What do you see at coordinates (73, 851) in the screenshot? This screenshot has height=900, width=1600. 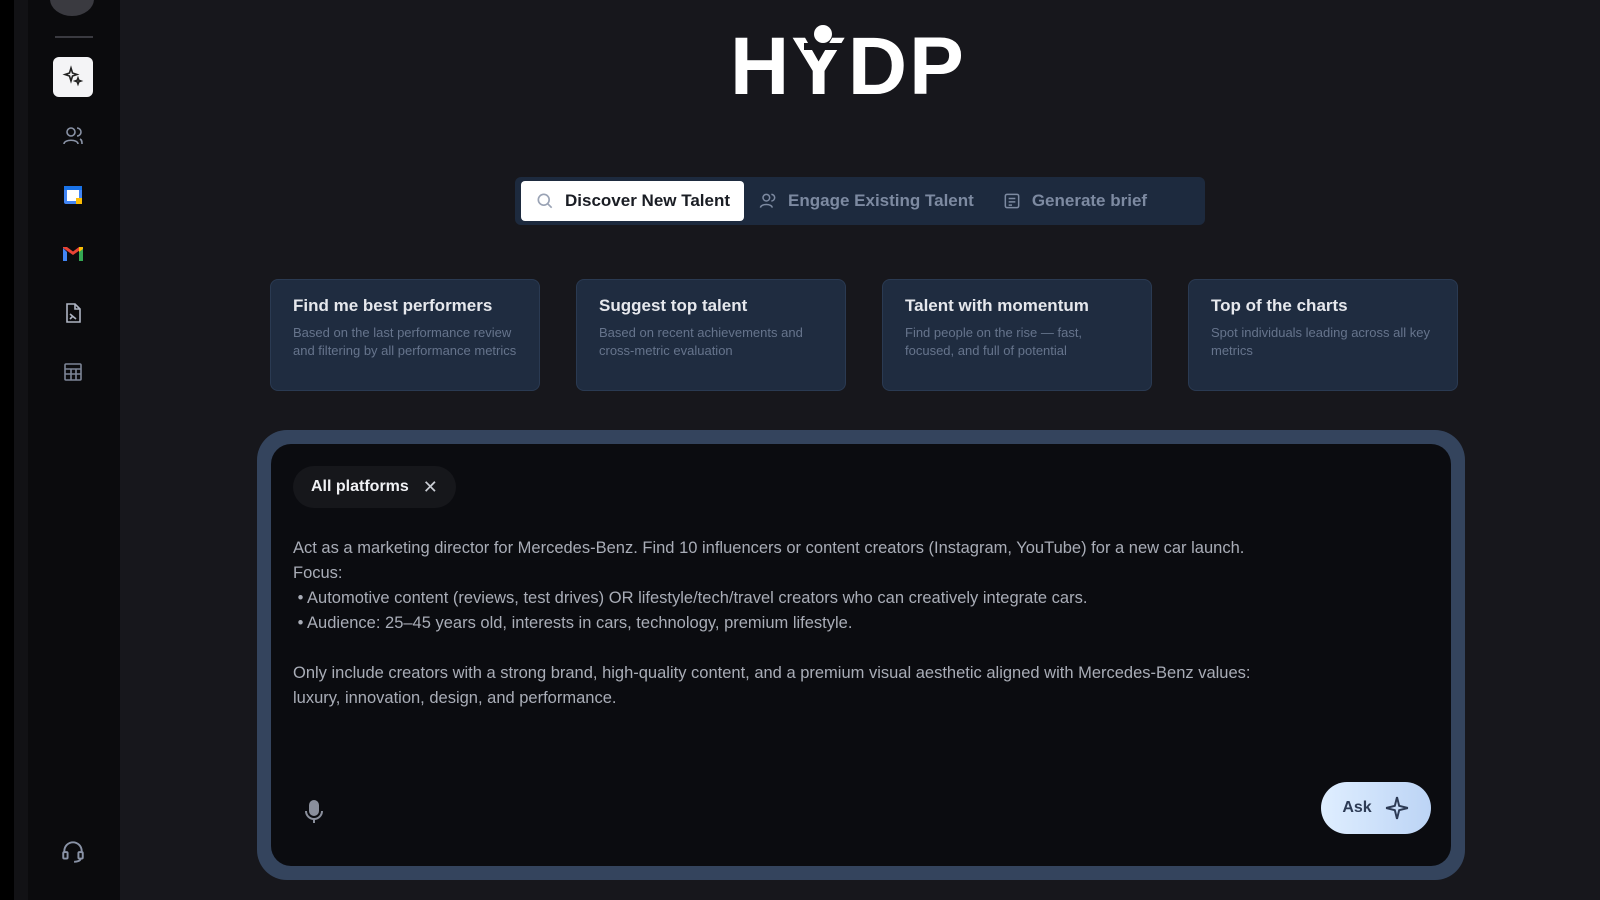 I see `headset-icon` at bounding box center [73, 851].